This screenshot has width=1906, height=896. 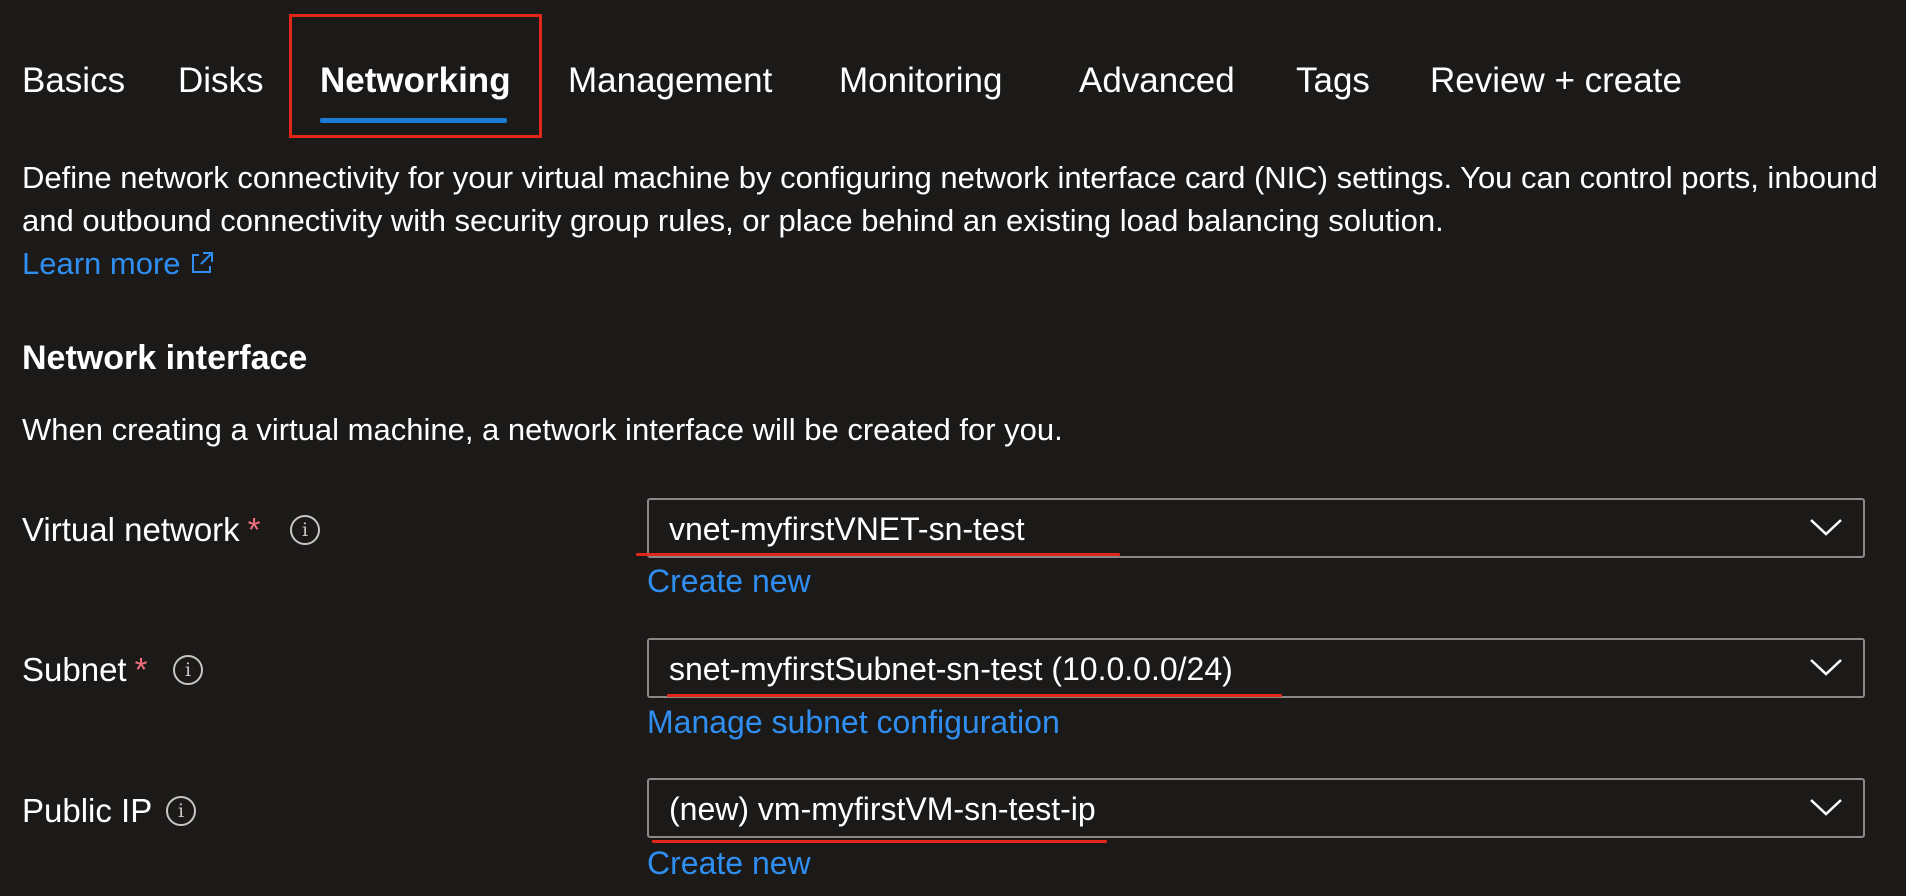 I want to click on tab-management: Management, so click(x=670, y=81).